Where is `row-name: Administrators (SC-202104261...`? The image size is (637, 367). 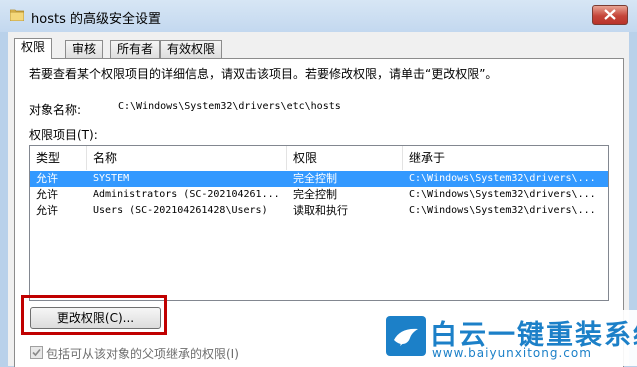 row-name: Administrators (SC-202104261... is located at coordinates (186, 194).